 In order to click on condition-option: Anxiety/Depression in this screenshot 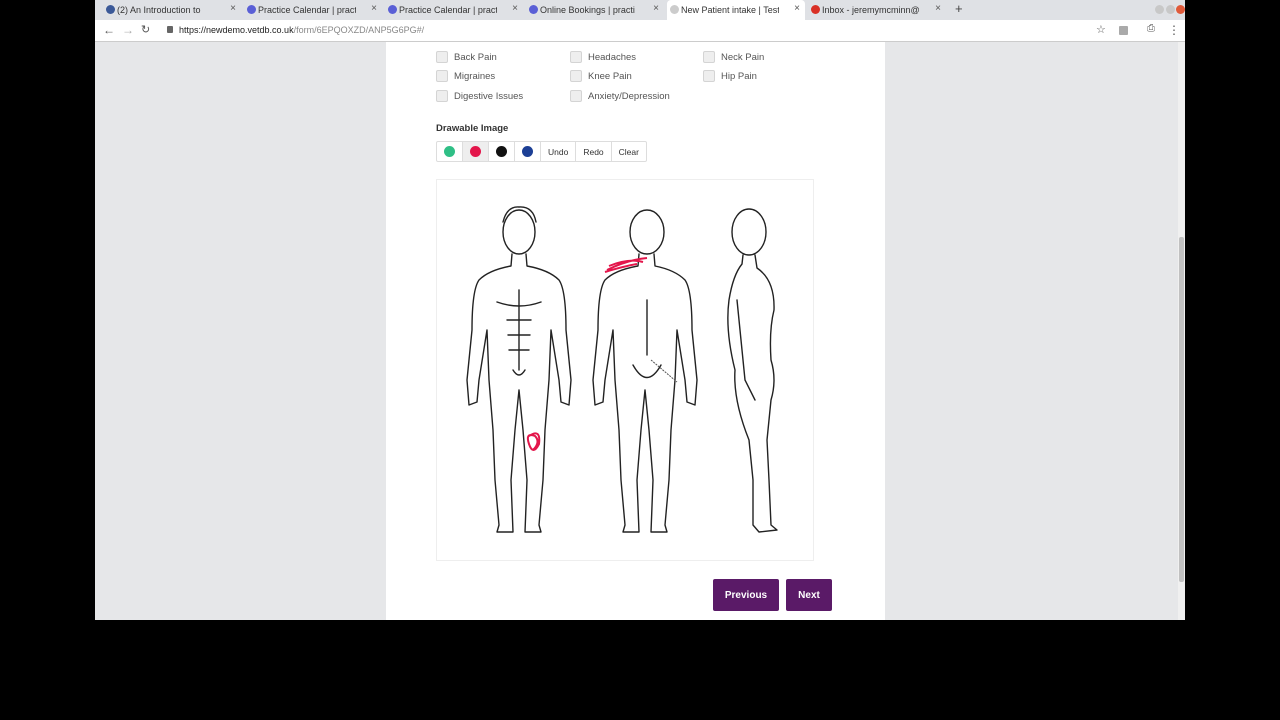, I will do `click(620, 96)`.